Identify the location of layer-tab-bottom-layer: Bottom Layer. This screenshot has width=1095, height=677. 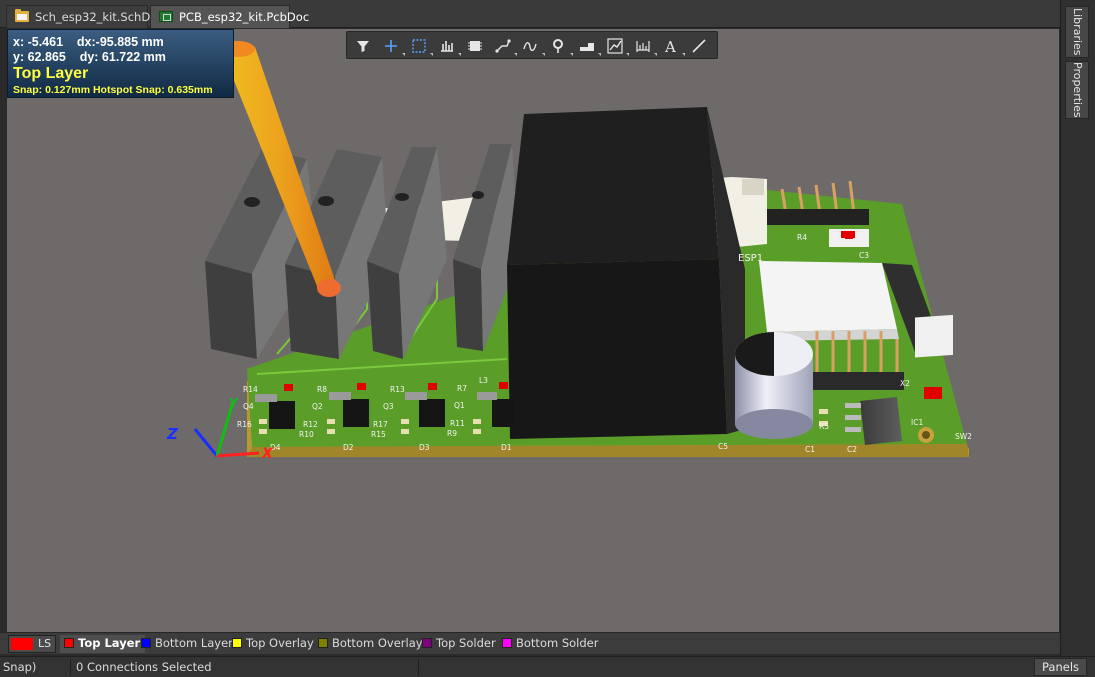
(187, 644).